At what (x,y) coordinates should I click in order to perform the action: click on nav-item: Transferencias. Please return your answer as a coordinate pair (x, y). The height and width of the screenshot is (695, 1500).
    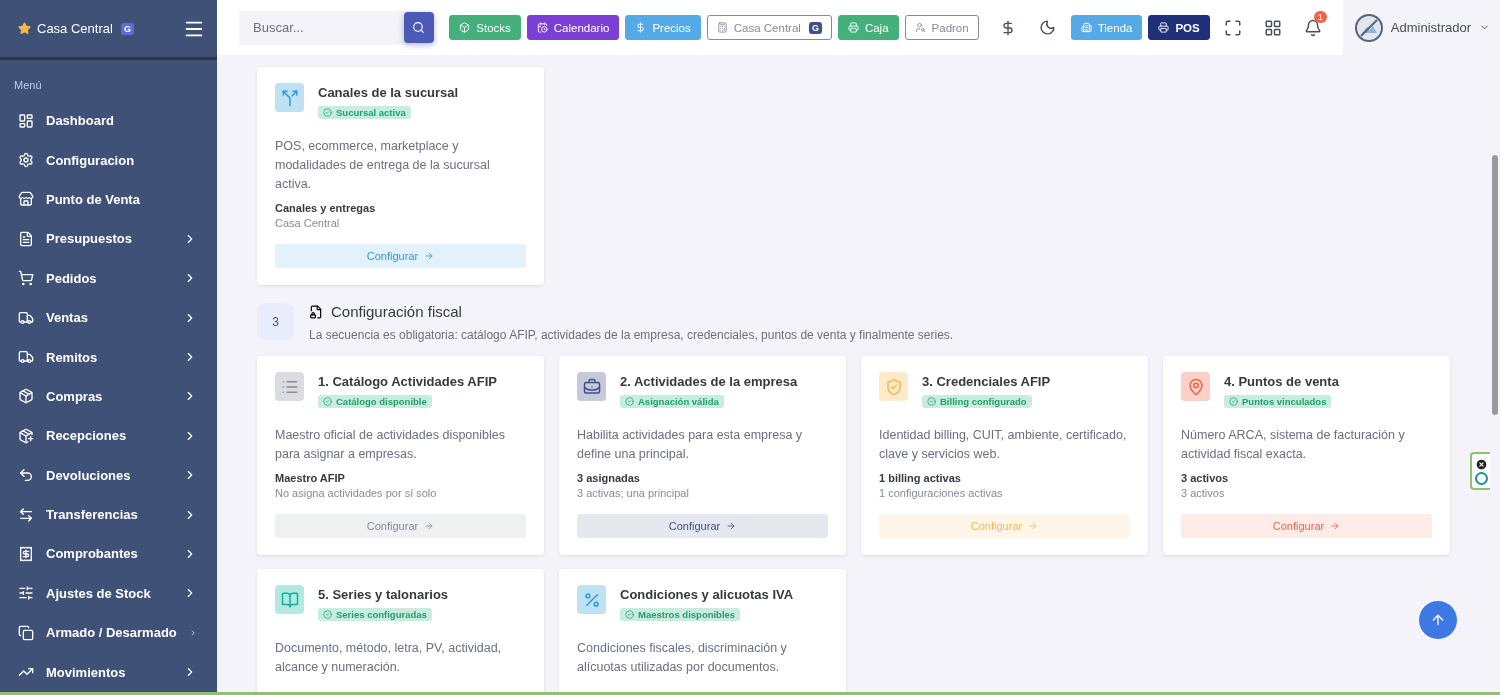
    Looking at the image, I should click on (108, 514).